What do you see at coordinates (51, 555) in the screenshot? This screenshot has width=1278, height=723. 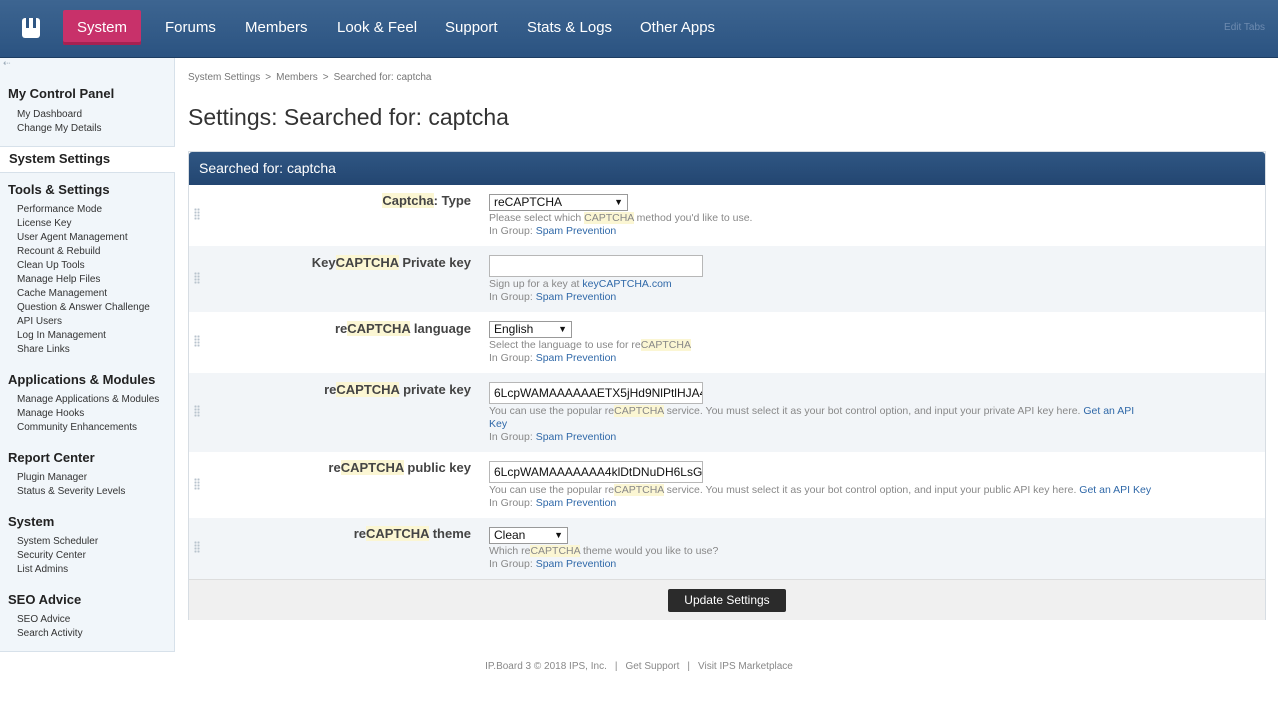 I see `sidebar-item-security-center: Security Center` at bounding box center [51, 555].